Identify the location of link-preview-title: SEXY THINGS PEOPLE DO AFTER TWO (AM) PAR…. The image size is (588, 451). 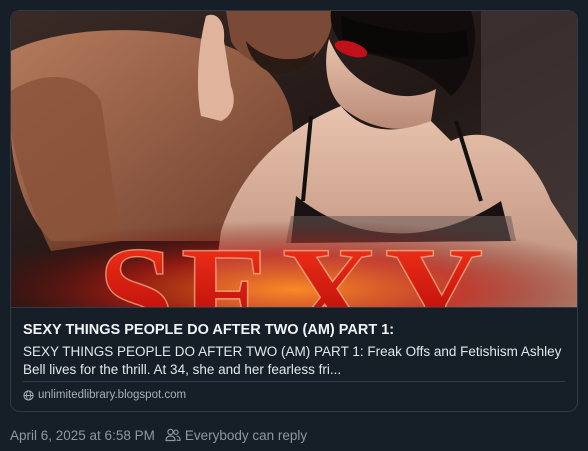
(293, 330).